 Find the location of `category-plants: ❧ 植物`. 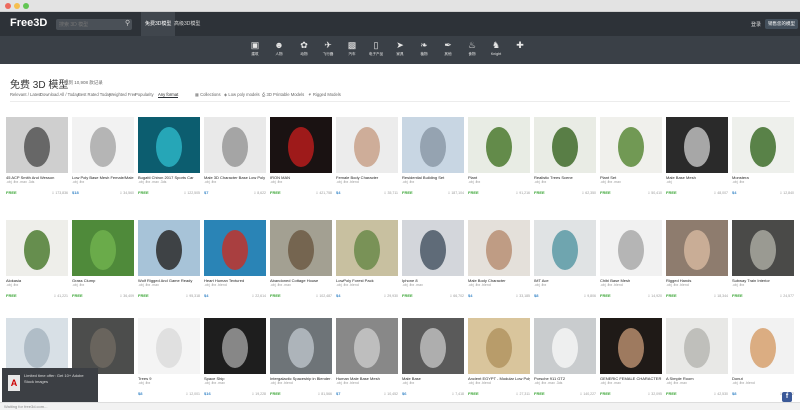

category-plants: ❧ 植物 is located at coordinates (424, 48).